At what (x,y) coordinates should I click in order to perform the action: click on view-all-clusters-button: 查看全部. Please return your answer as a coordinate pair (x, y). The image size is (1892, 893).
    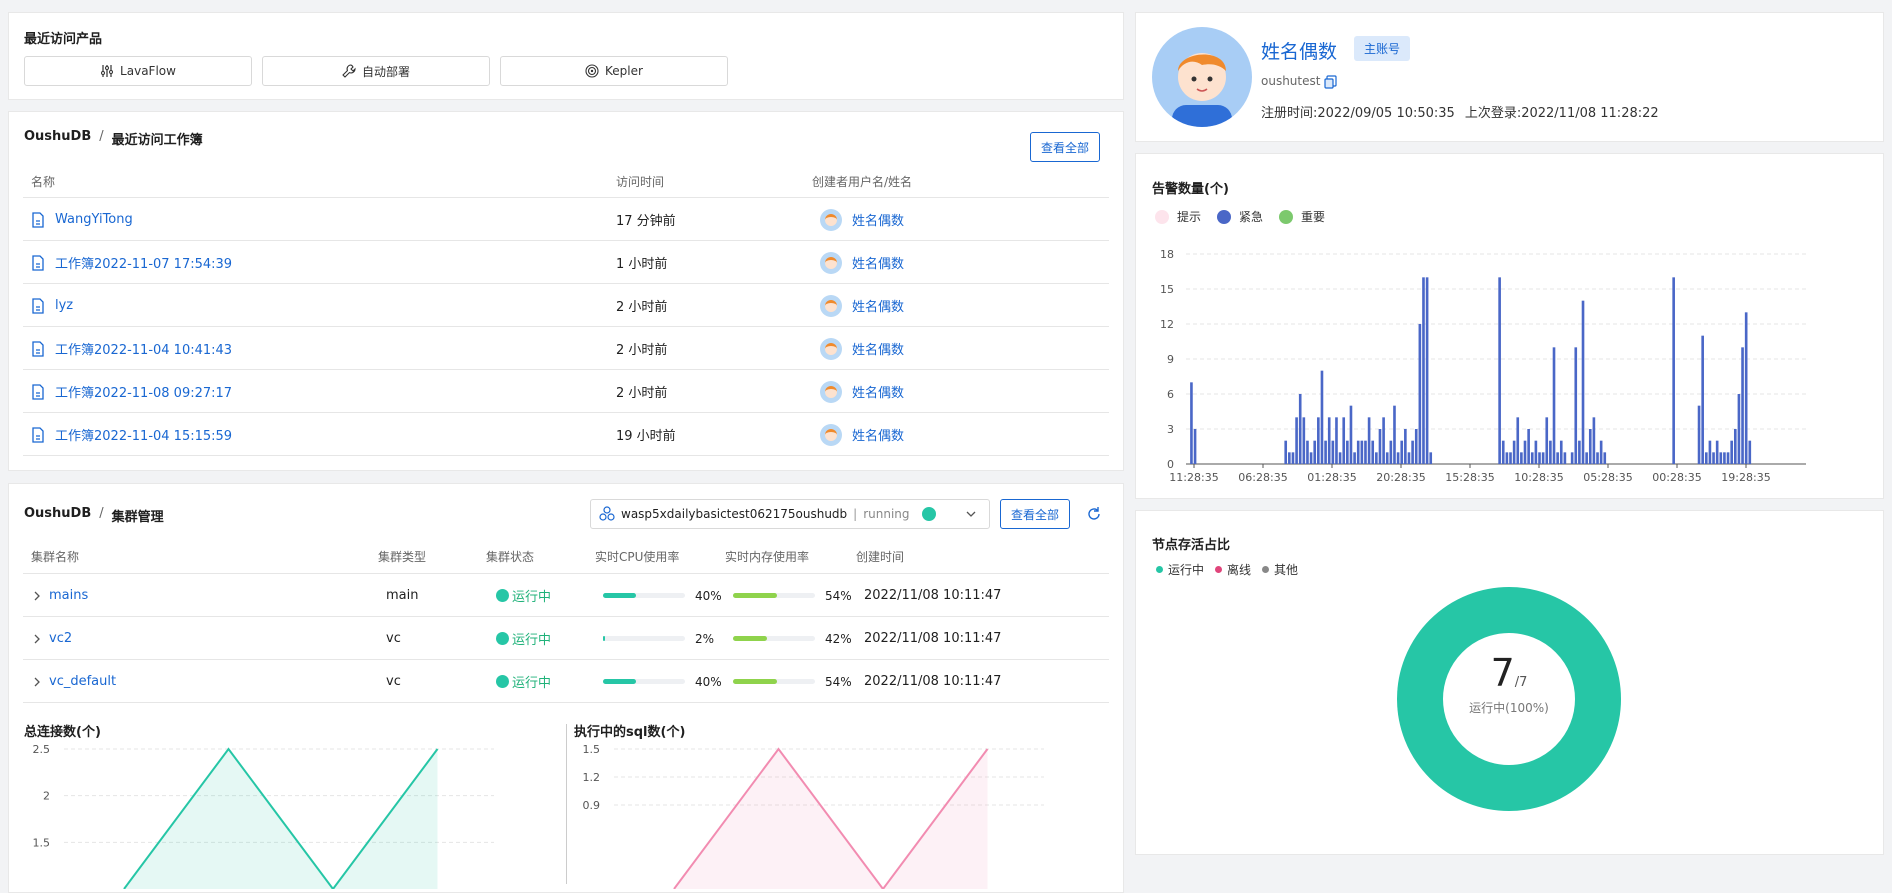
    Looking at the image, I should click on (1035, 514).